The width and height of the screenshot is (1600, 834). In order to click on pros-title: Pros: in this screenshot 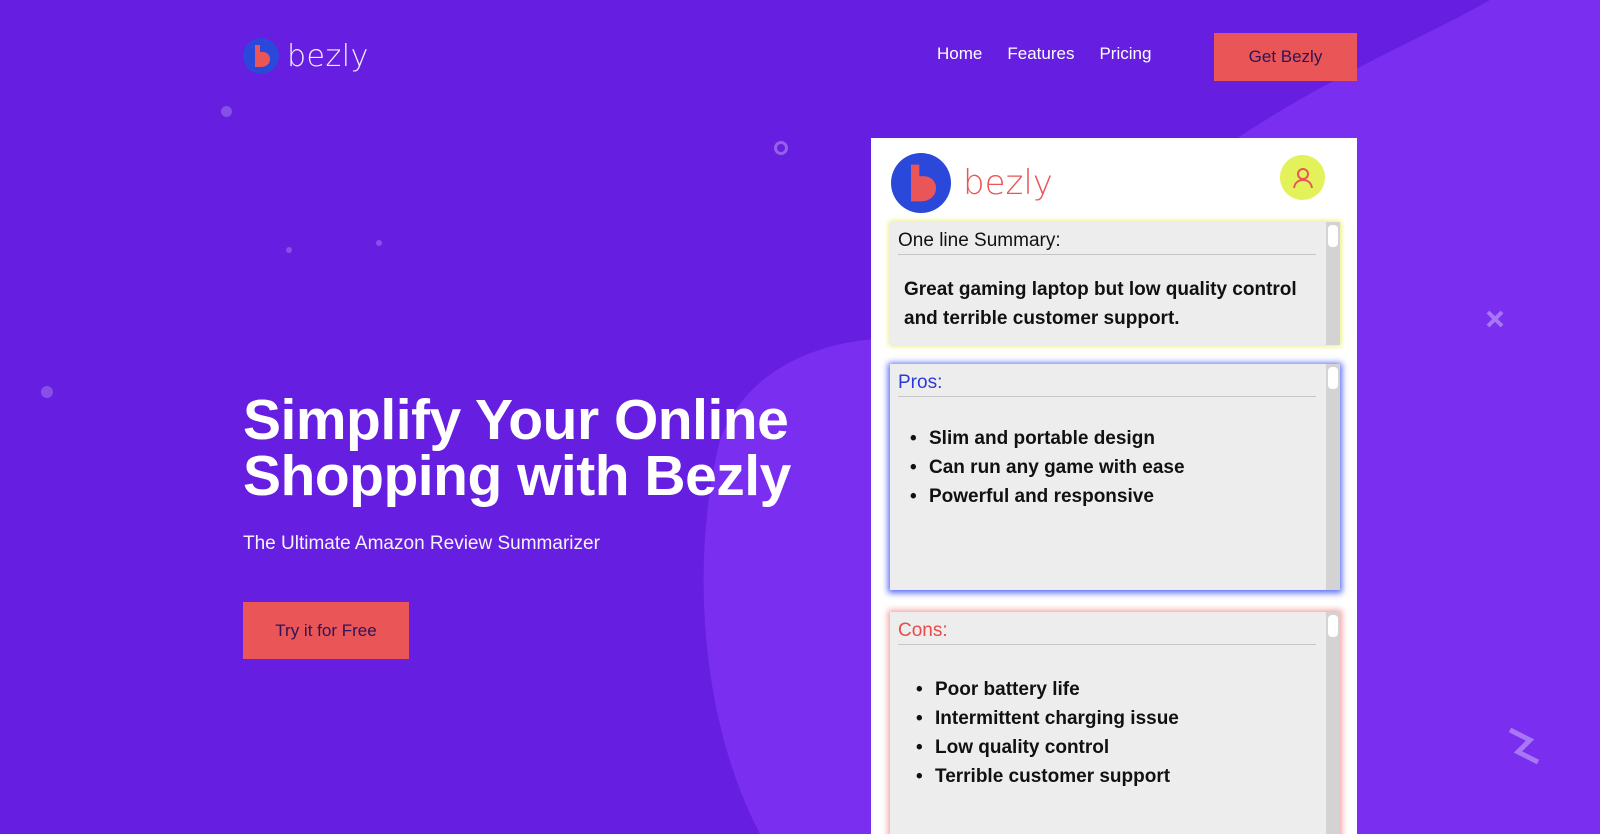, I will do `click(1107, 384)`.